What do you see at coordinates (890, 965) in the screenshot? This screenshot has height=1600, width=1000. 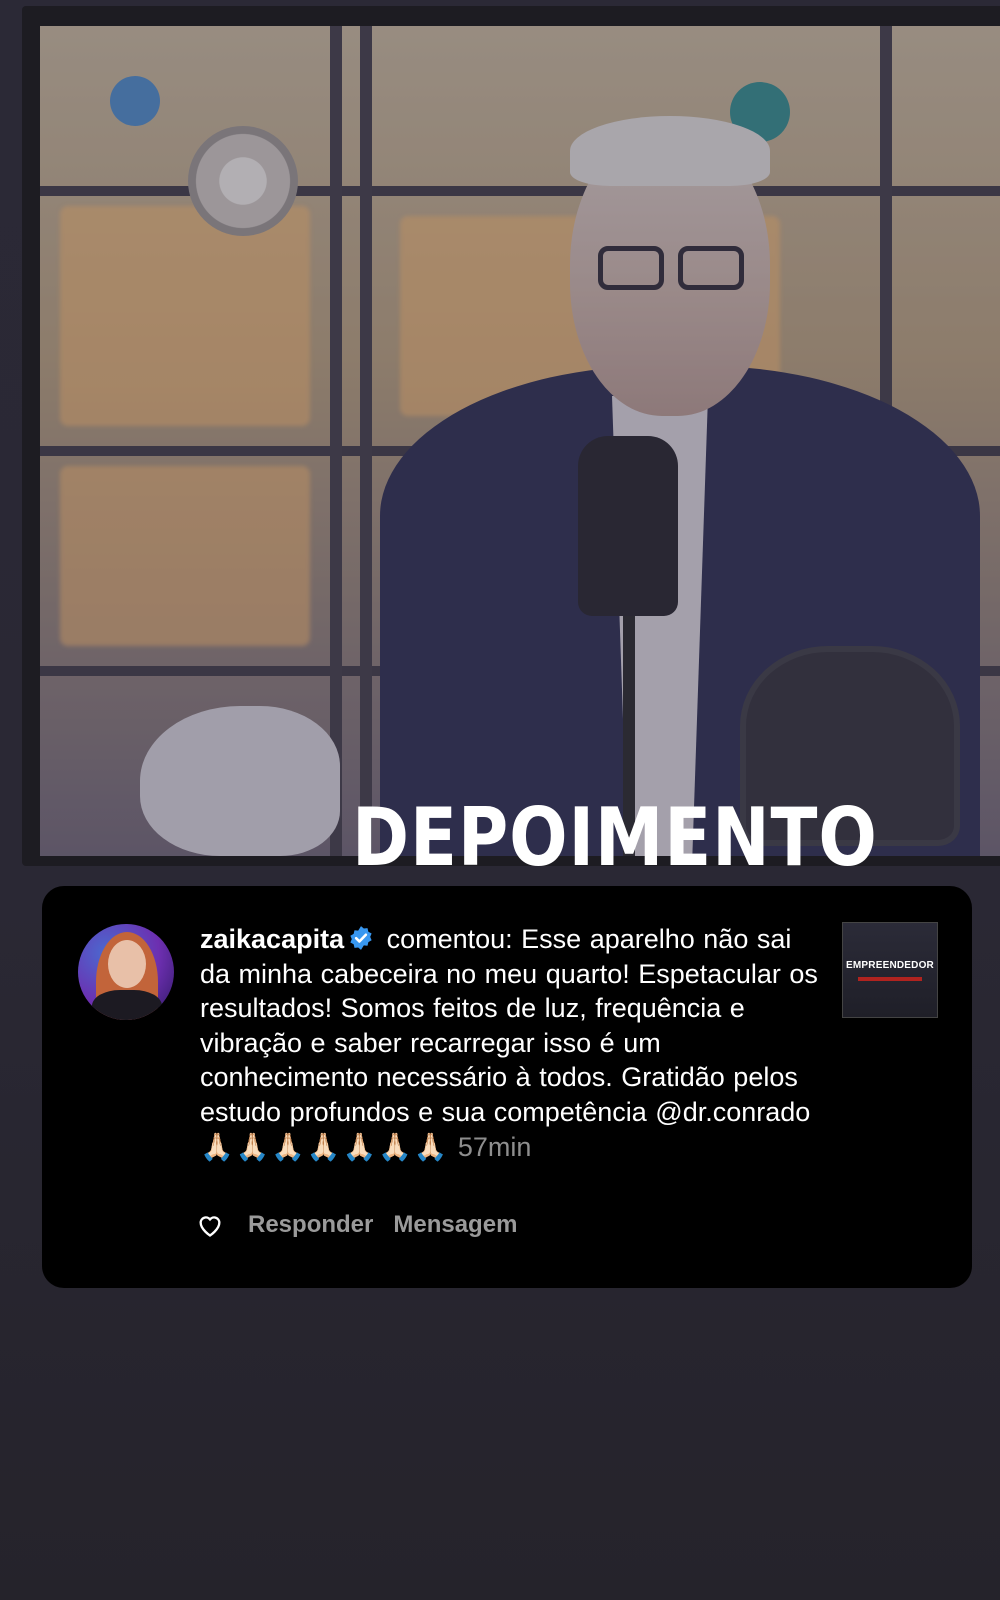 I see `thumbnail-label: EMPREENDEDOR` at bounding box center [890, 965].